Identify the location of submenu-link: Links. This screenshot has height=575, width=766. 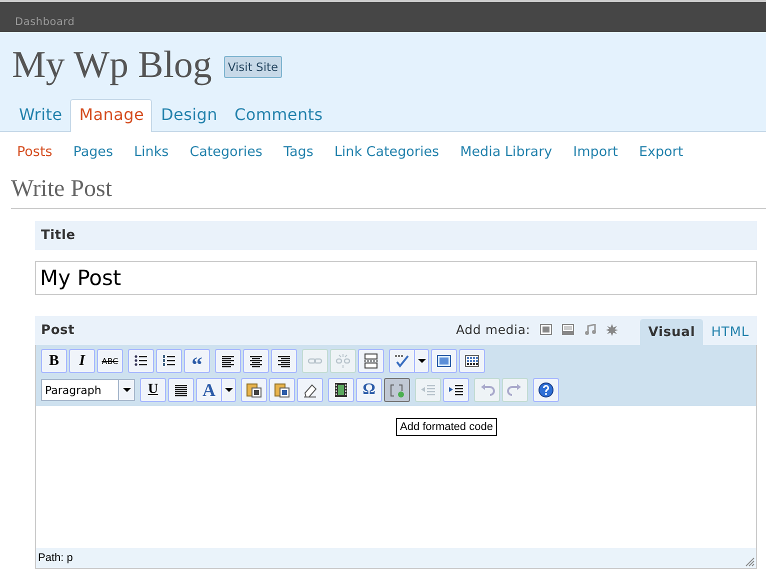
(151, 153).